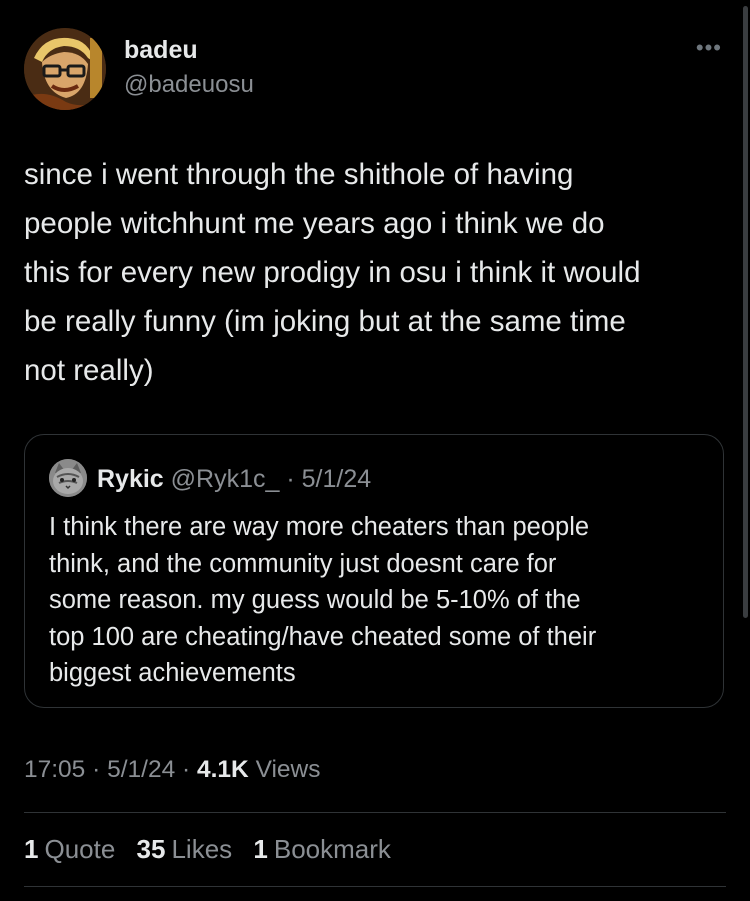 The width and height of the screenshot is (750, 901). I want to click on tweet-timestamp-row: 17:05 · 5/1/24 · 4.1K Views, so click(172, 770).